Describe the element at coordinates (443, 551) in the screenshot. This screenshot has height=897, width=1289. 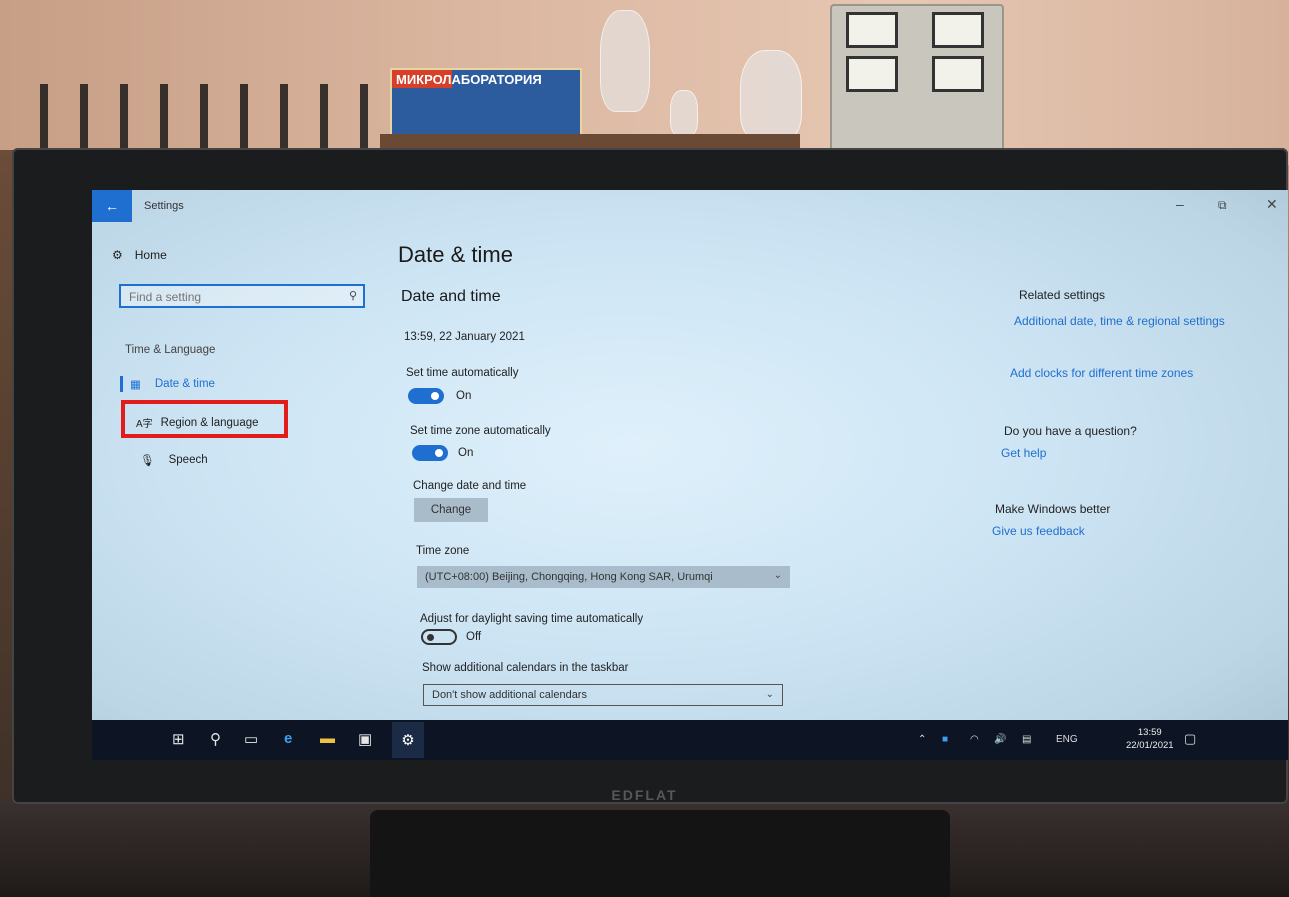
I see `timezone-label: Time zone` at that location.